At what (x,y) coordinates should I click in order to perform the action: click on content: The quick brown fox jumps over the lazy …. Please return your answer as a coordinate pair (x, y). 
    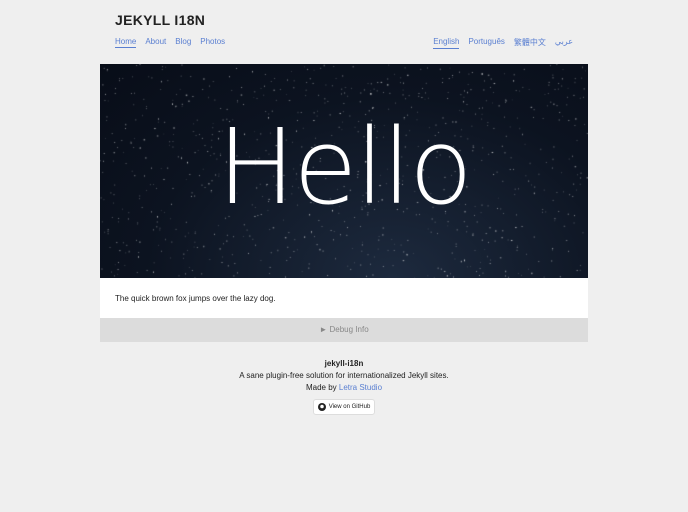
    Looking at the image, I should click on (344, 298).